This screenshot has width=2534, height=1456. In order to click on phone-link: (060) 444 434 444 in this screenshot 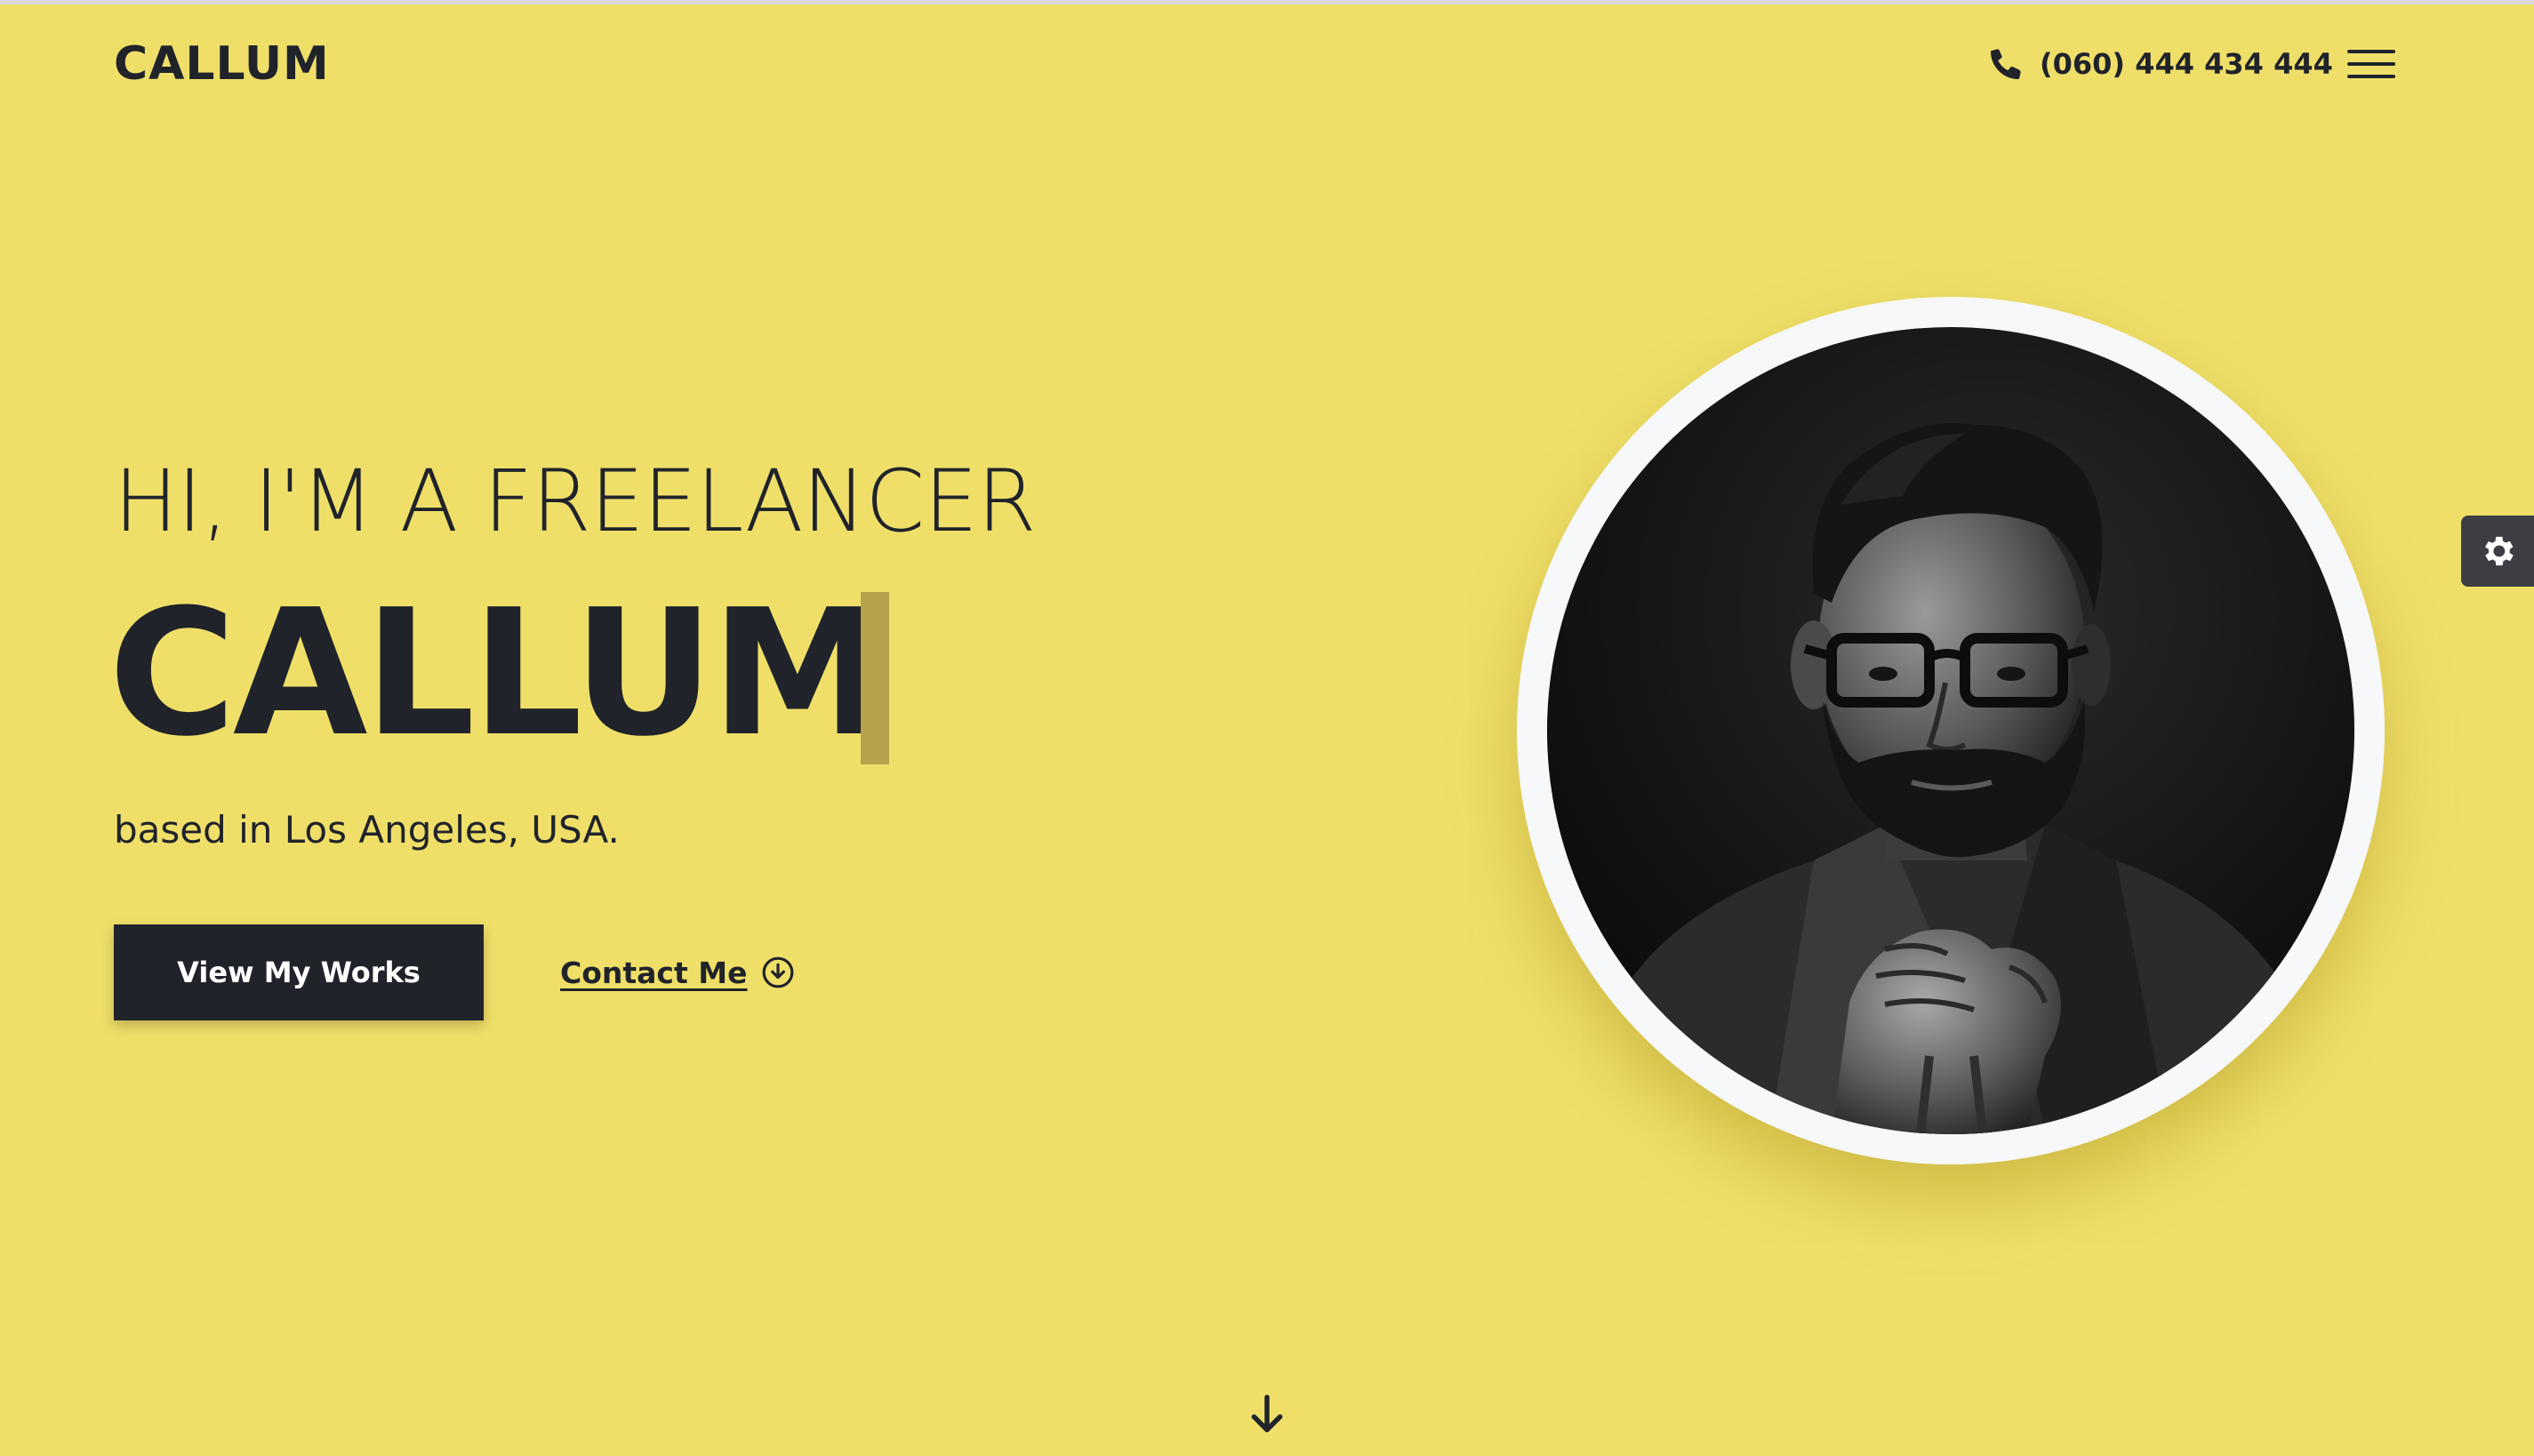, I will do `click(2160, 64)`.